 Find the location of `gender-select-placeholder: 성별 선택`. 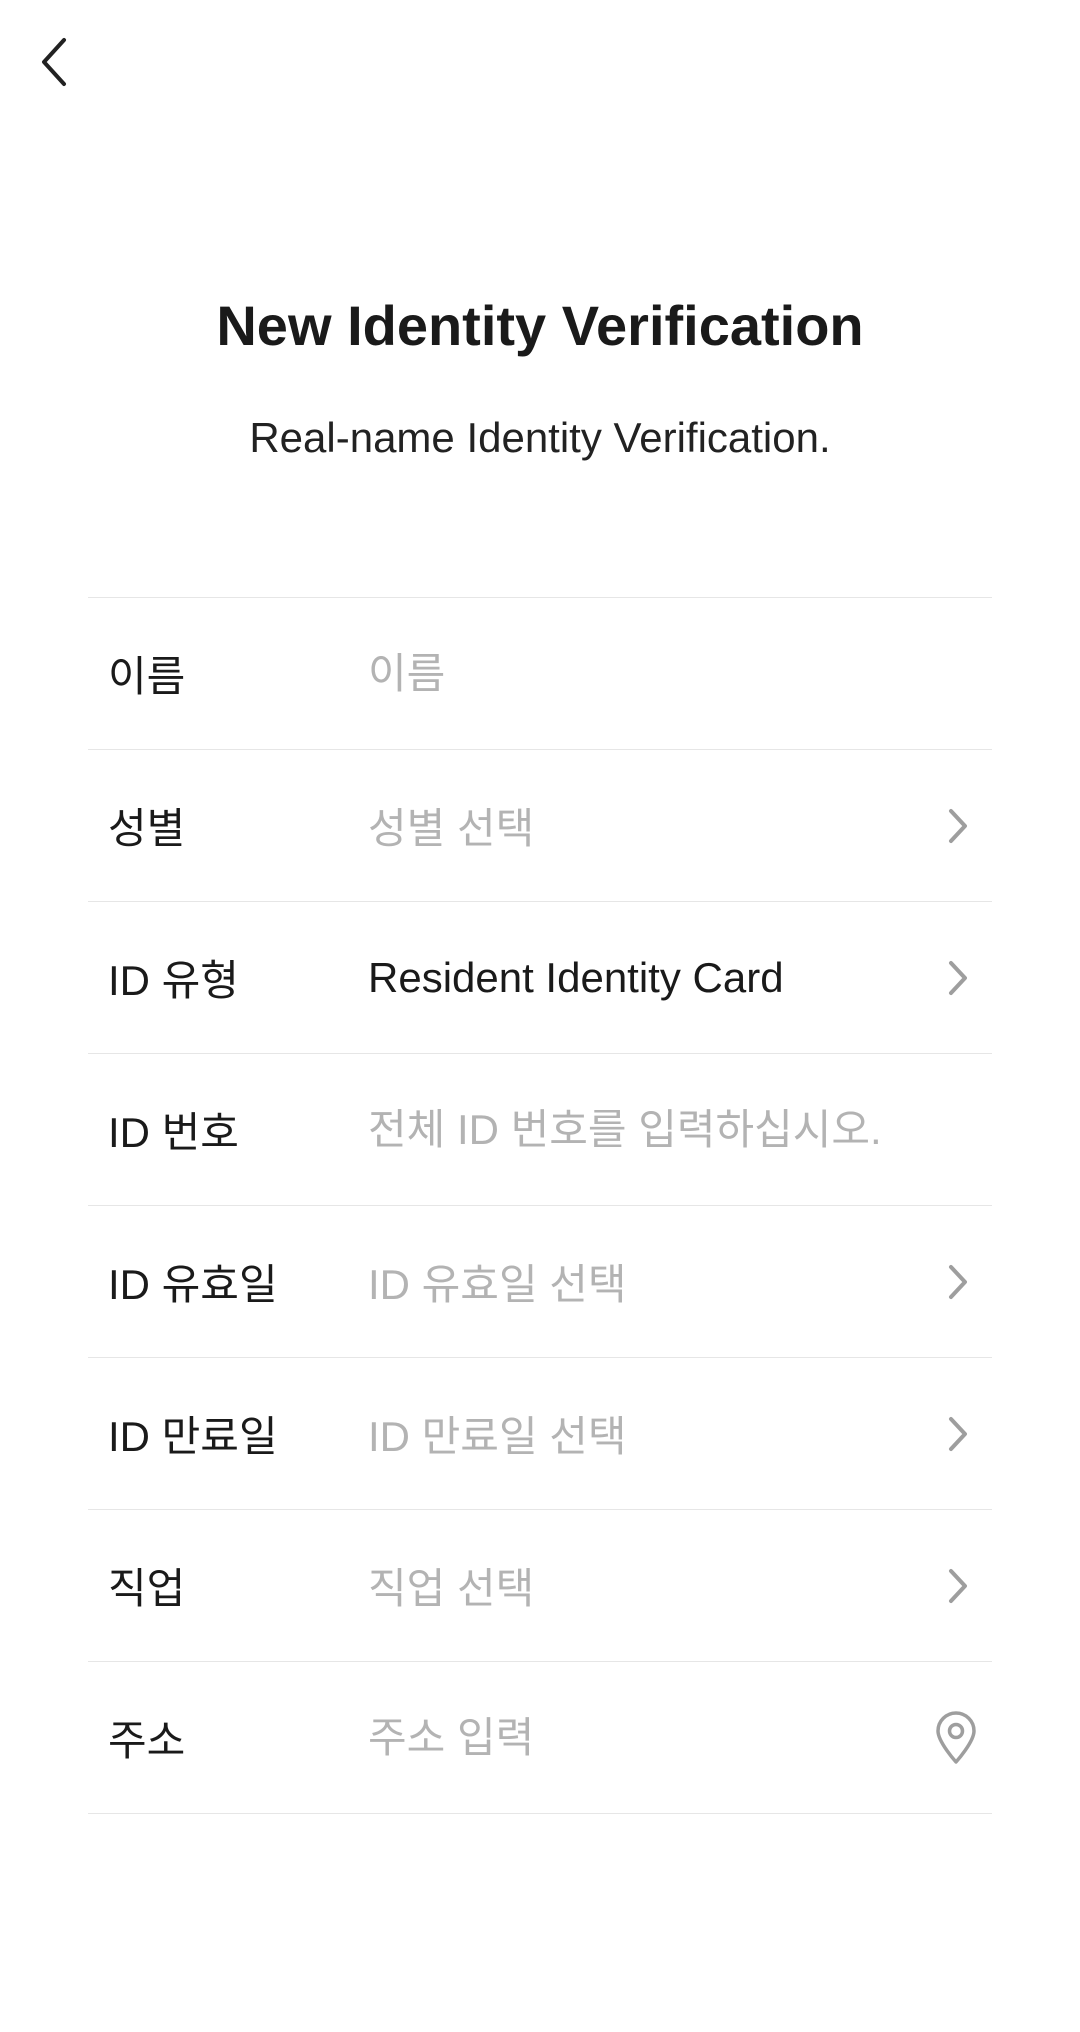

gender-select-placeholder: 성별 선택 is located at coordinates (645, 825).